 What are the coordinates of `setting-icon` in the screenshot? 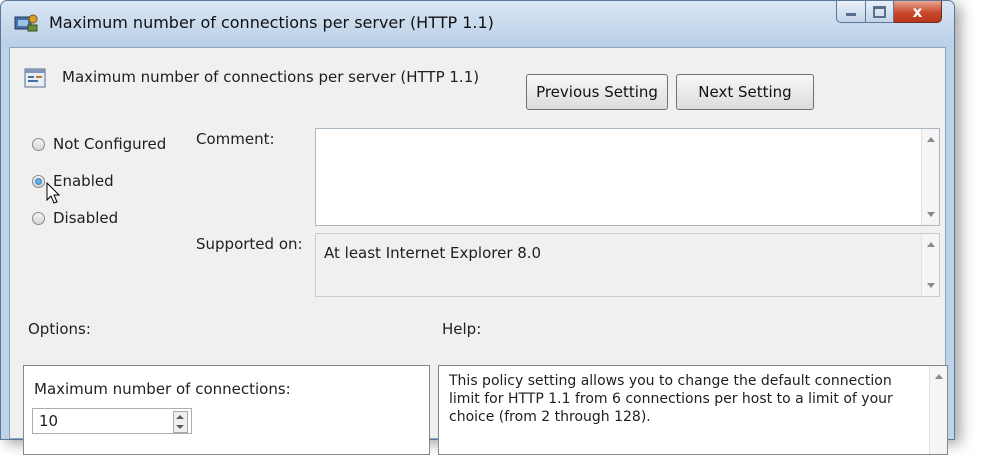 It's located at (35, 78).